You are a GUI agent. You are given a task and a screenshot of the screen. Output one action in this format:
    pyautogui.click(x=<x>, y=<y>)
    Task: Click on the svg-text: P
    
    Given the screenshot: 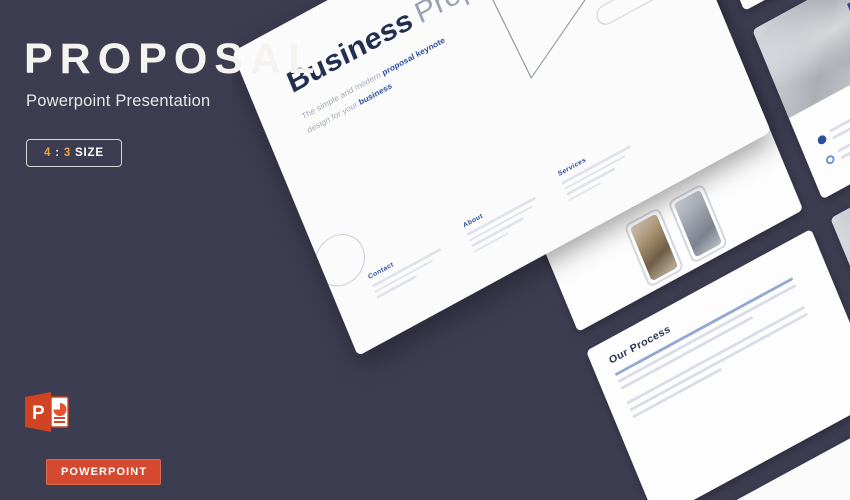 What is the action you would take?
    pyautogui.click(x=38, y=413)
    